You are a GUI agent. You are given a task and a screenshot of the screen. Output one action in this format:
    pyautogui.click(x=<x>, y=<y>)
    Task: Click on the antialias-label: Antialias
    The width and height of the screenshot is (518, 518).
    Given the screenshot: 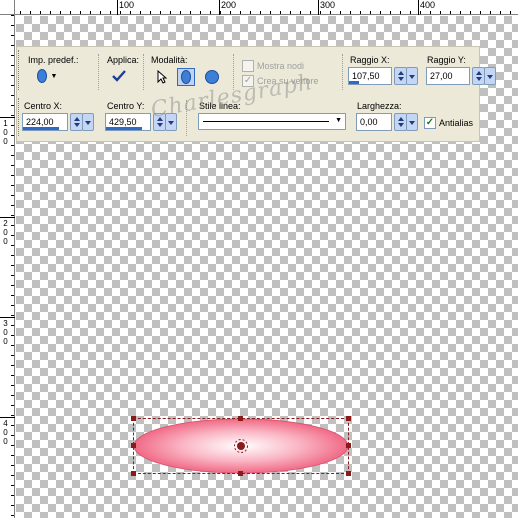 What is the action you would take?
    pyautogui.click(x=456, y=123)
    